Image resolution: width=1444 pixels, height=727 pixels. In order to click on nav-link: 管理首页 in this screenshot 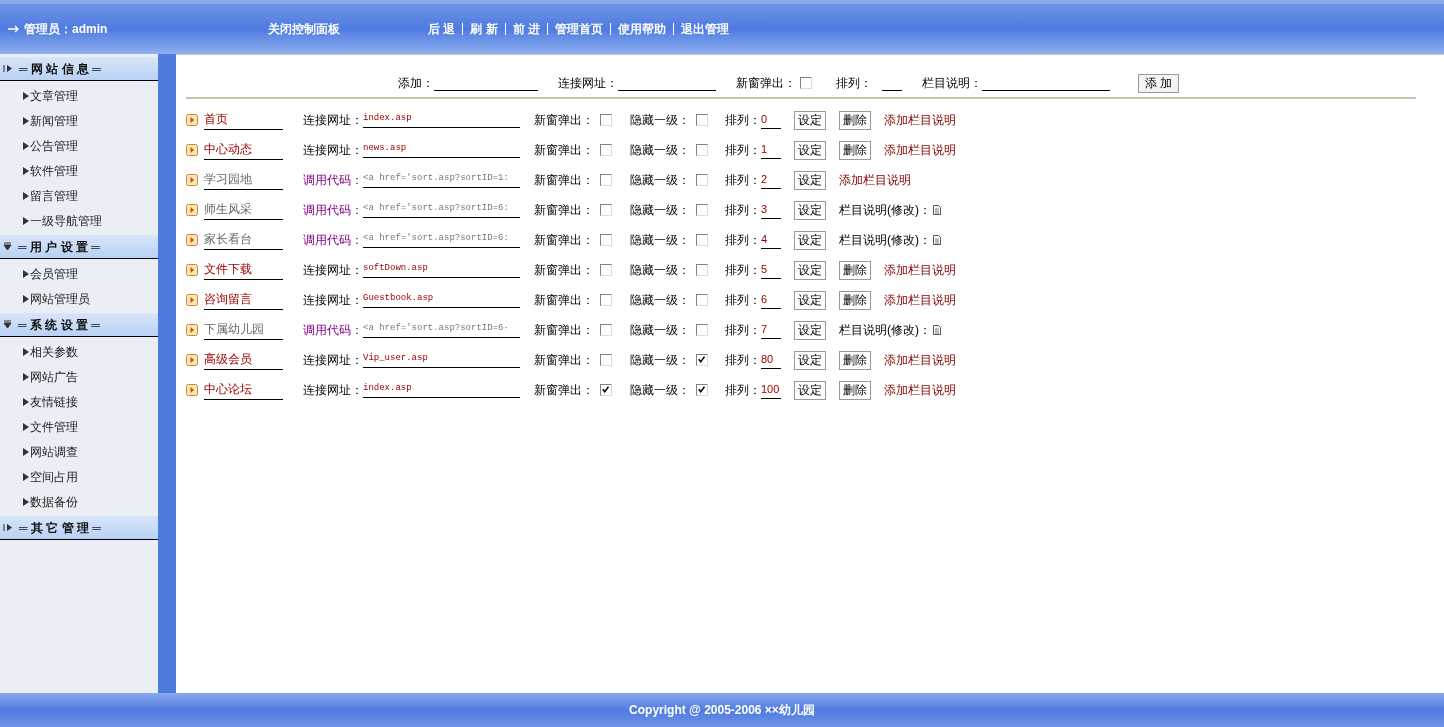, I will do `click(579, 29)`.